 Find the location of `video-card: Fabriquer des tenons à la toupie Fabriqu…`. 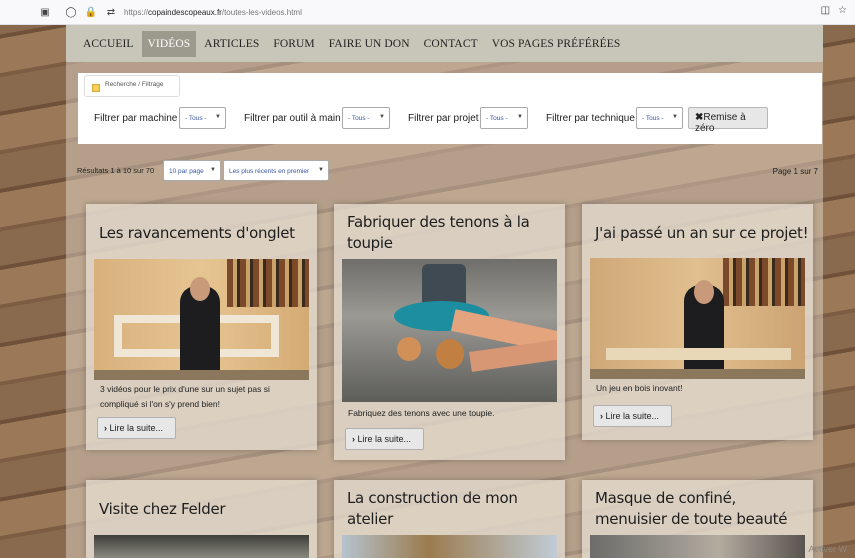

video-card: Fabriquer des tenons à la toupie Fabriqu… is located at coordinates (449, 332).